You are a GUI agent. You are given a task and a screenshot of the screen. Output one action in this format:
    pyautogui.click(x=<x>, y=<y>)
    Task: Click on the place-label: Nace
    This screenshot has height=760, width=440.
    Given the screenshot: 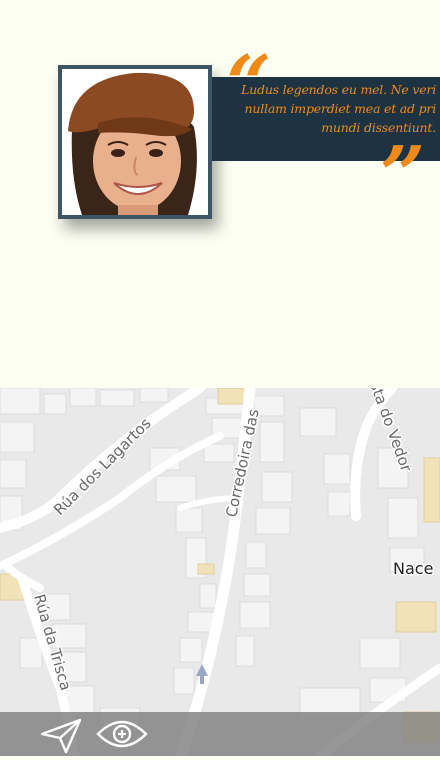 What is the action you would take?
    pyautogui.click(x=413, y=568)
    